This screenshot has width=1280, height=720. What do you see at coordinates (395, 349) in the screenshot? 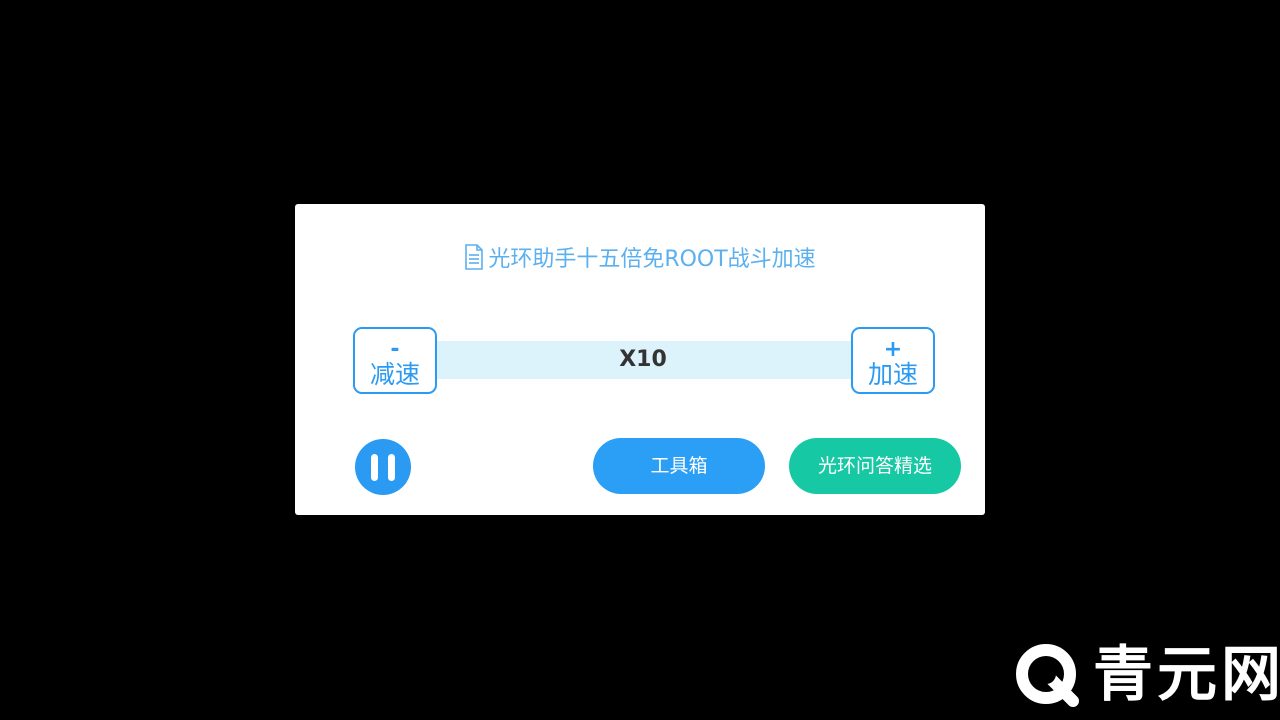
I see `minus-sign: -` at bounding box center [395, 349].